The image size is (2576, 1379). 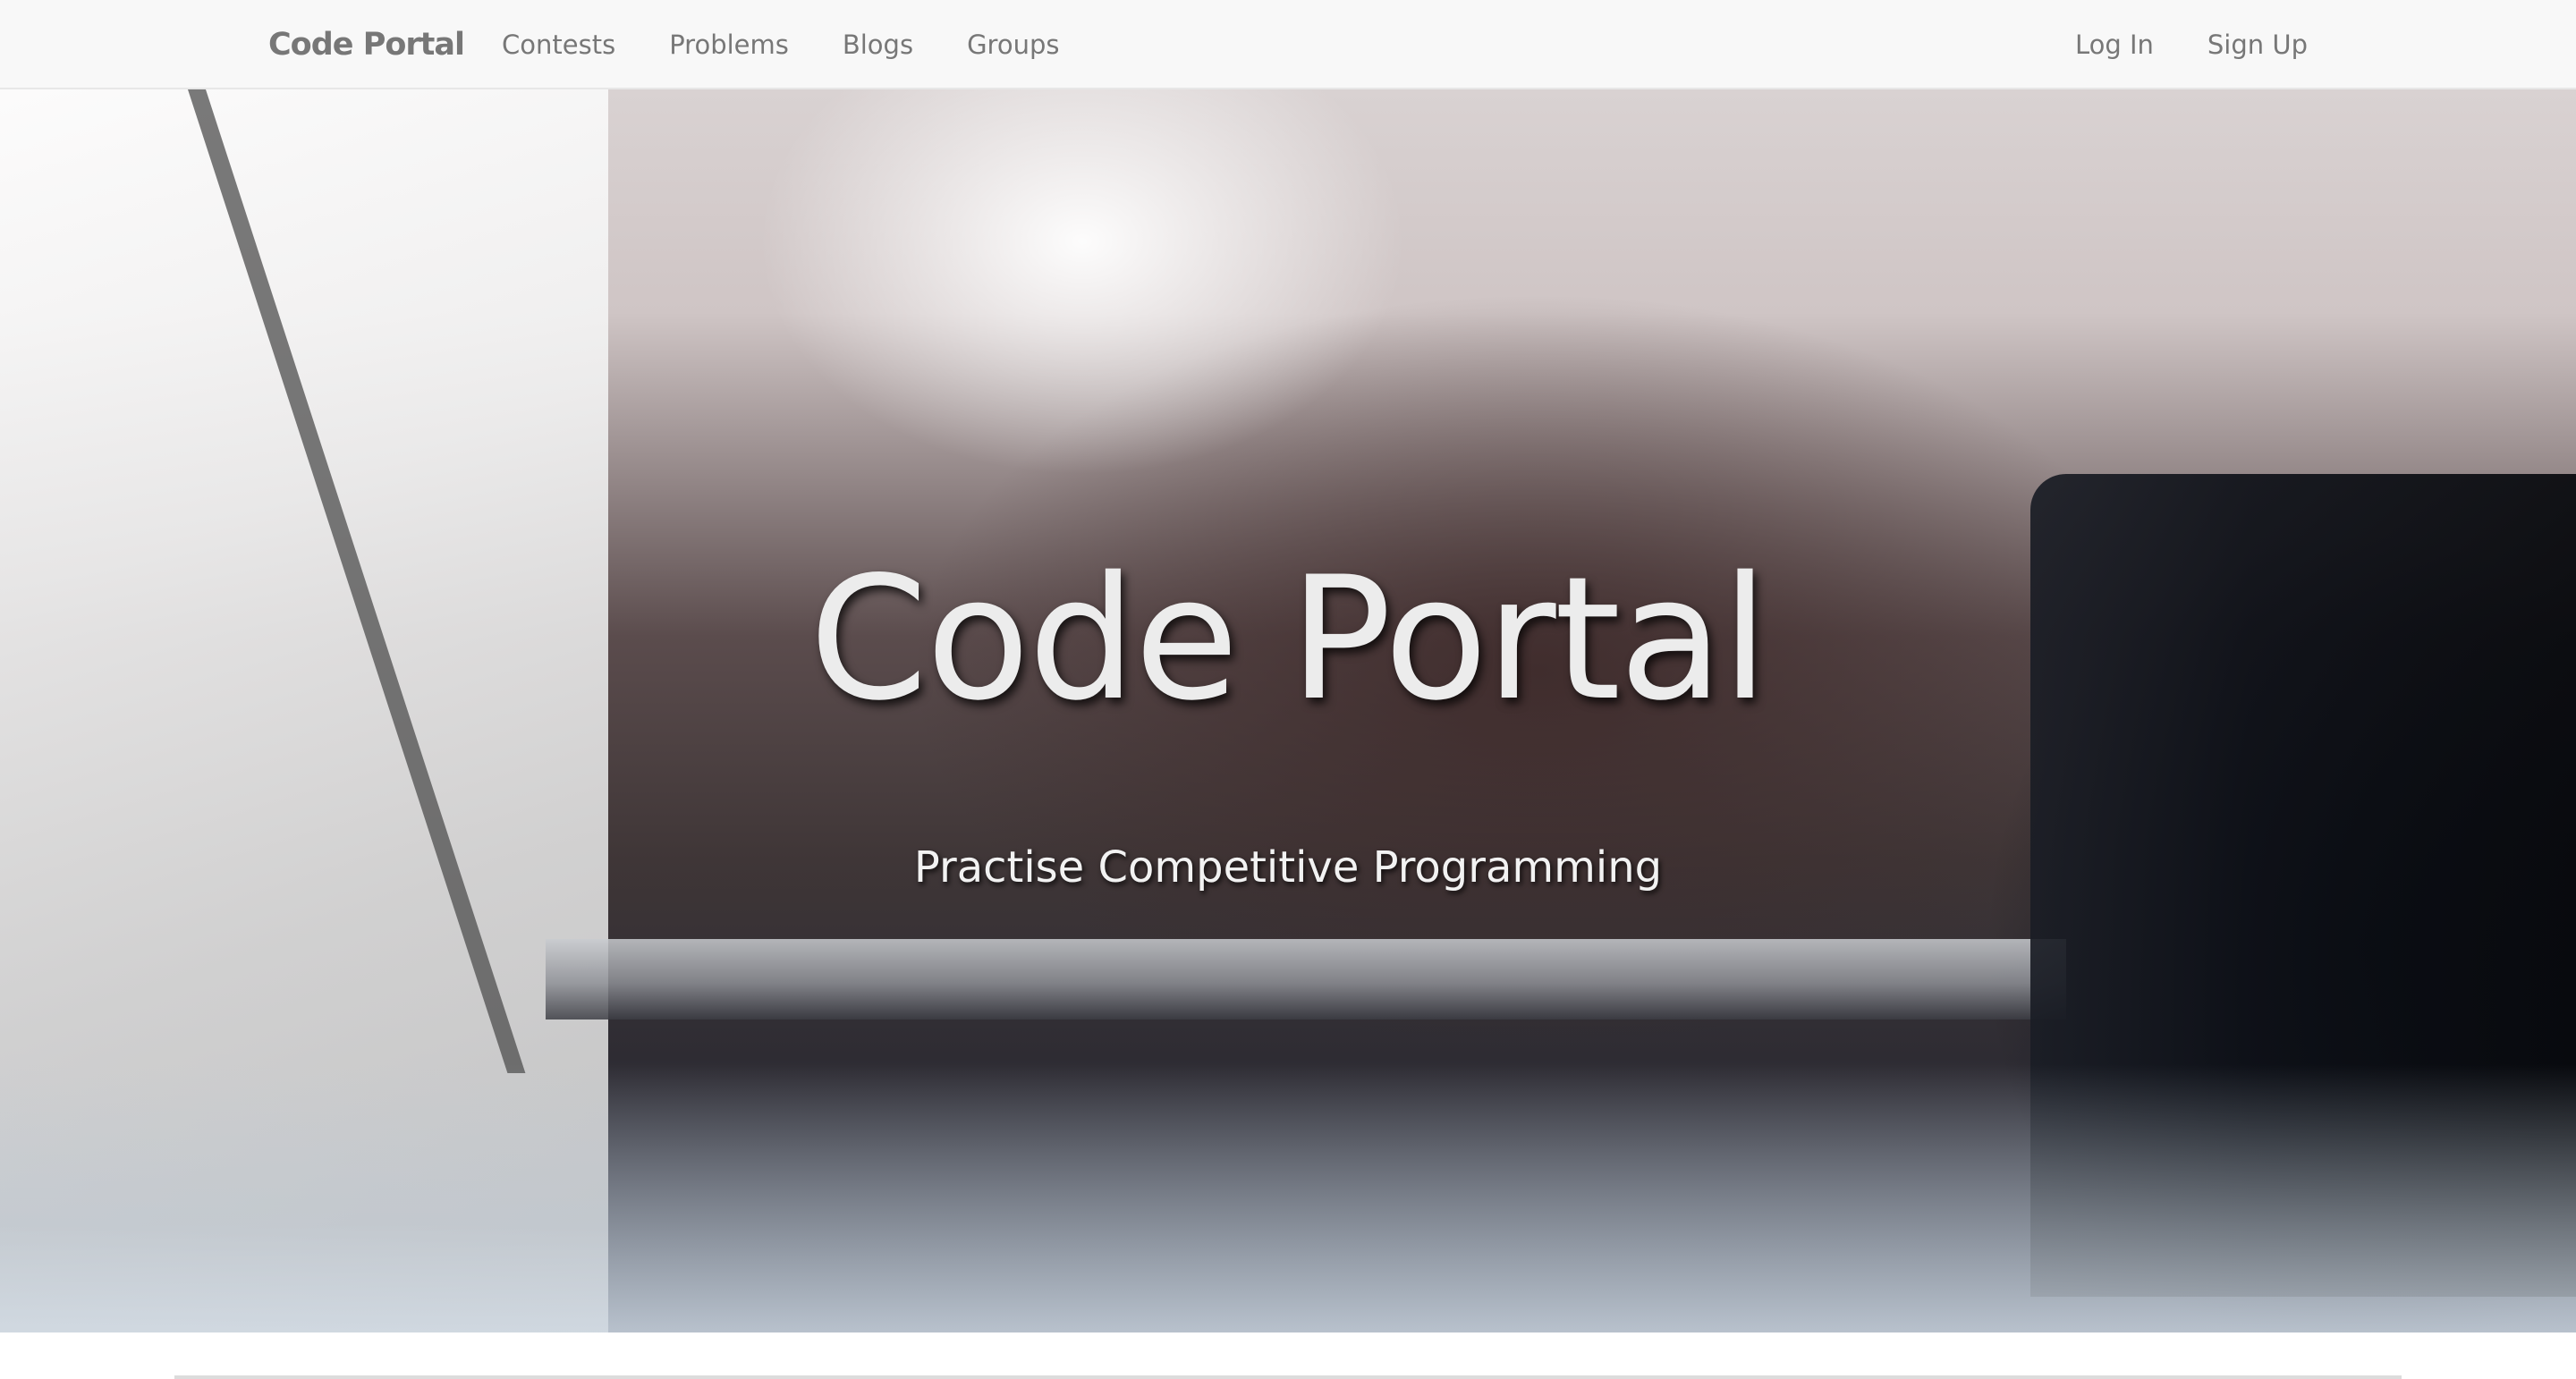 What do you see at coordinates (1288, 1377) in the screenshot?
I see `content-divider` at bounding box center [1288, 1377].